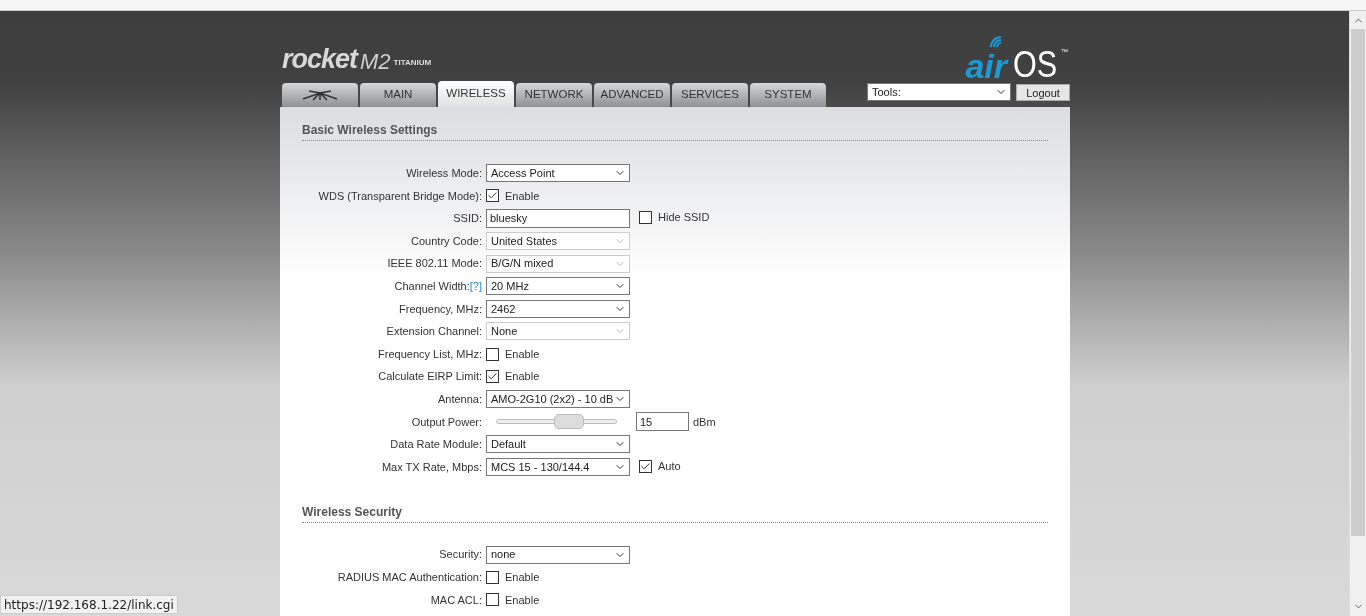  Describe the element at coordinates (400, 196) in the screenshot. I see `field-label: WDS (Transparent Bridge Mode):` at that location.